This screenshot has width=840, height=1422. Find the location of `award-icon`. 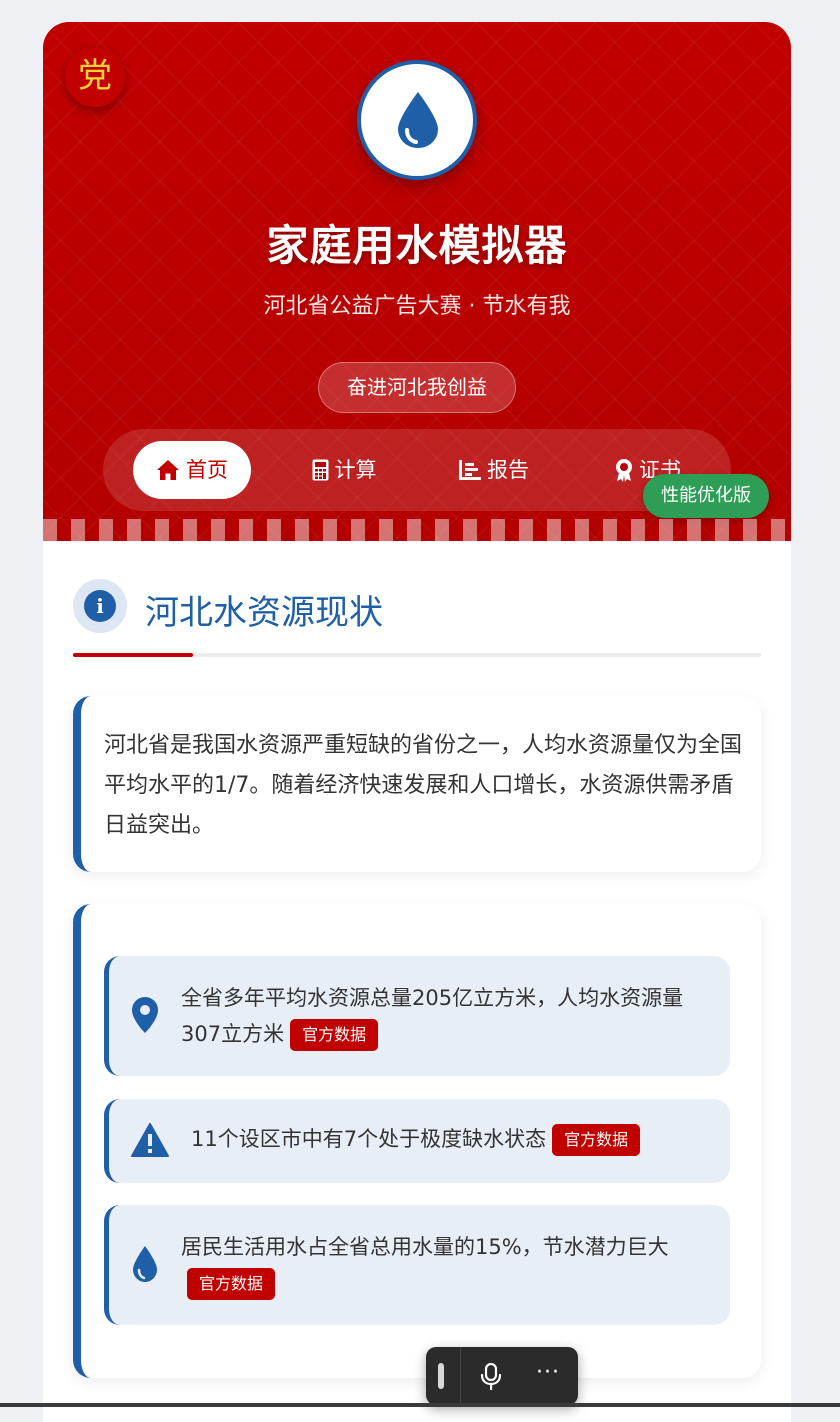

award-icon is located at coordinates (624, 470).